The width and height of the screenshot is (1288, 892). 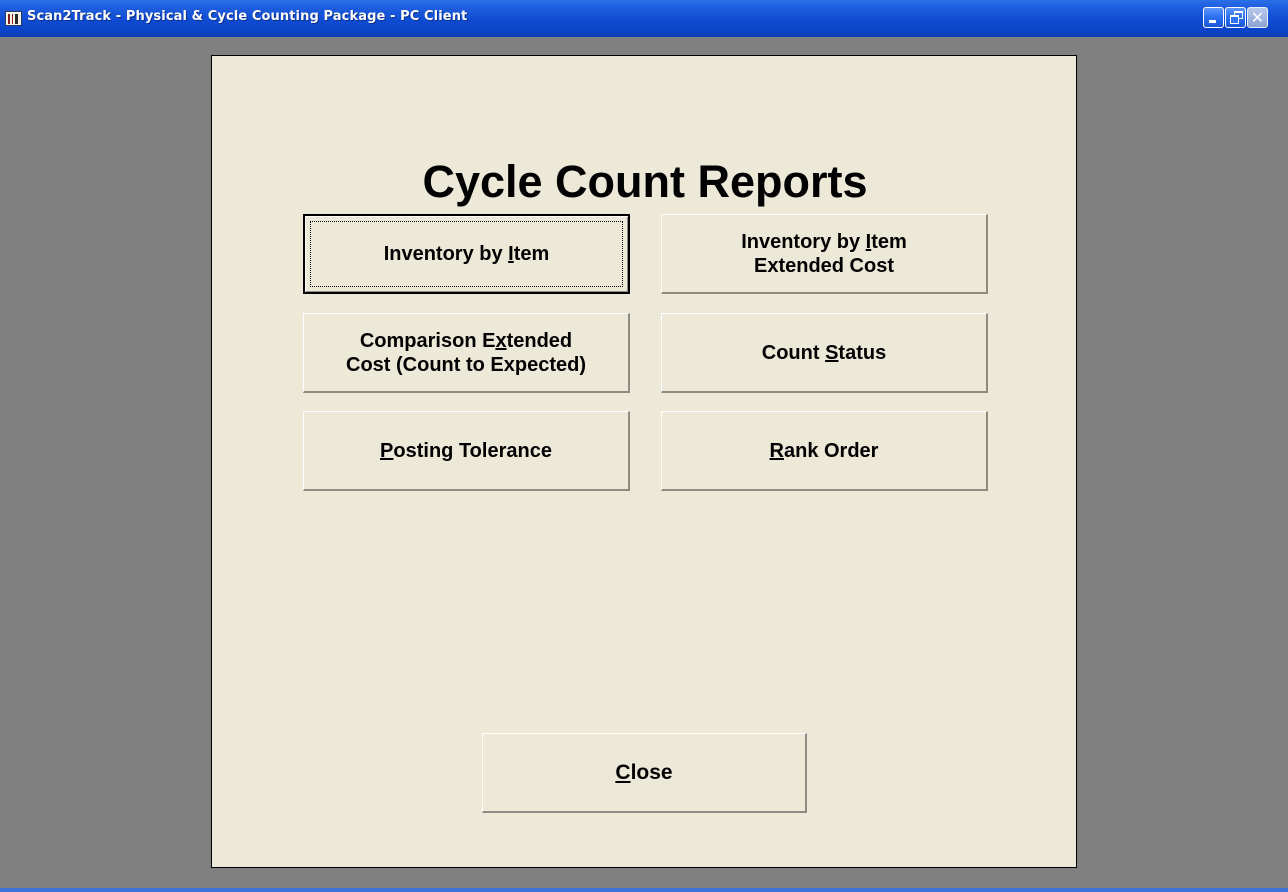 I want to click on inventory-by-item-button: Inventory by Item, so click(x=466, y=254).